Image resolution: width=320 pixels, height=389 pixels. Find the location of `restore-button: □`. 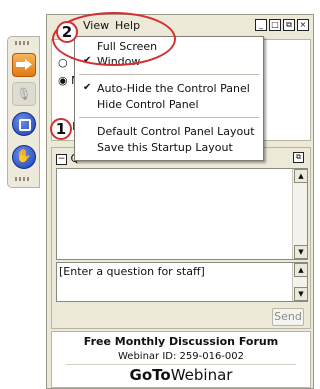

restore-button: □ is located at coordinates (275, 25).